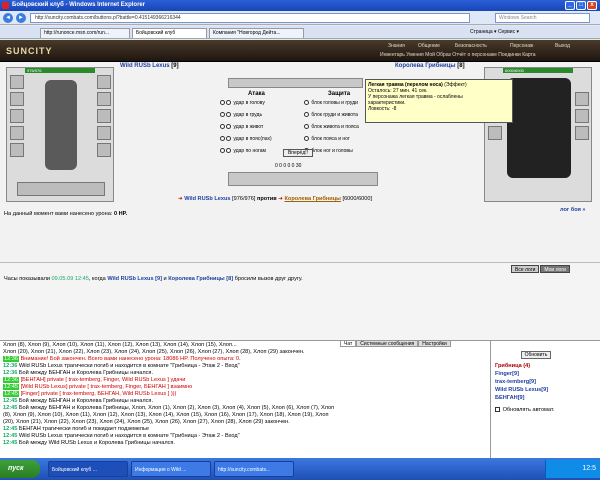  What do you see at coordinates (61, 189) in the screenshot?
I see `quick-slots` at bounding box center [61, 189].